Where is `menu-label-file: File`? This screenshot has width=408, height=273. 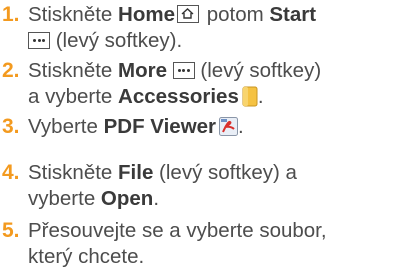 menu-label-file: File is located at coordinates (136, 172).